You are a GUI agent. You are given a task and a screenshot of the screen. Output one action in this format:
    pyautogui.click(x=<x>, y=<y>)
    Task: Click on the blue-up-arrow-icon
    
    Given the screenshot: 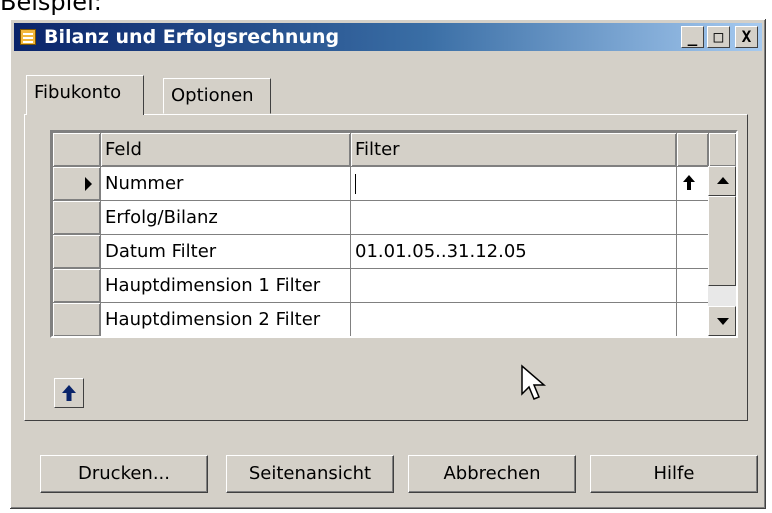 What is the action you would take?
    pyautogui.click(x=69, y=393)
    